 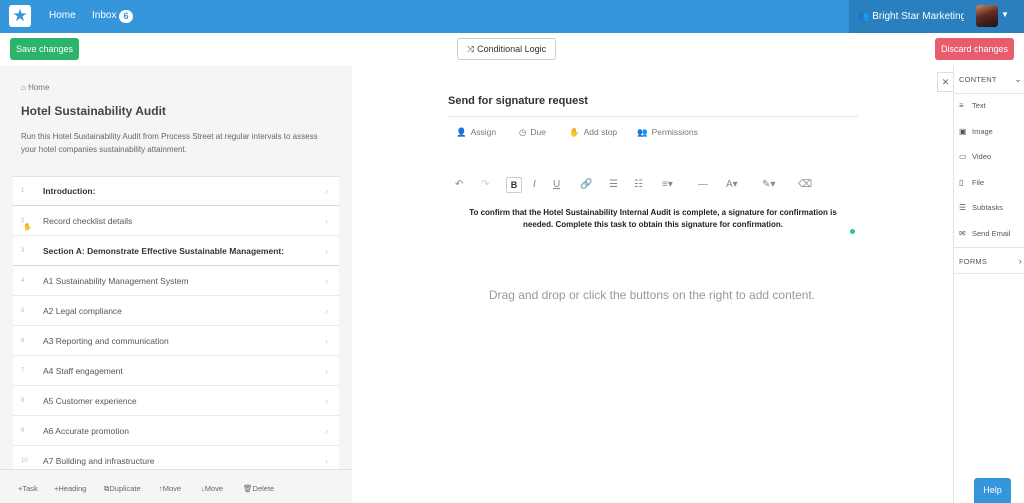 What do you see at coordinates (979, 105) in the screenshot?
I see `widget-label: Text` at bounding box center [979, 105].